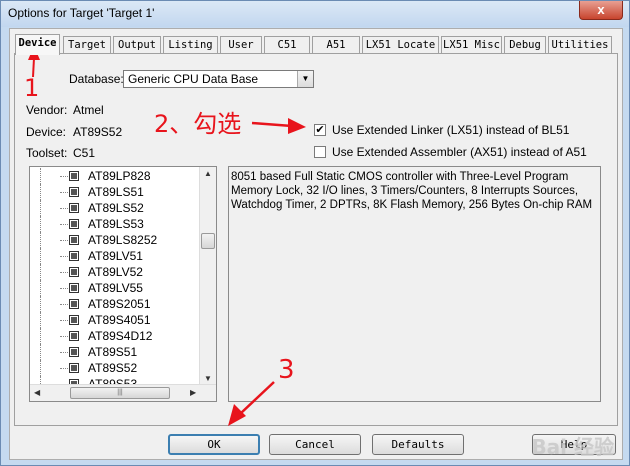 This screenshot has width=630, height=466. I want to click on device-name: AT89S52, so click(113, 368).